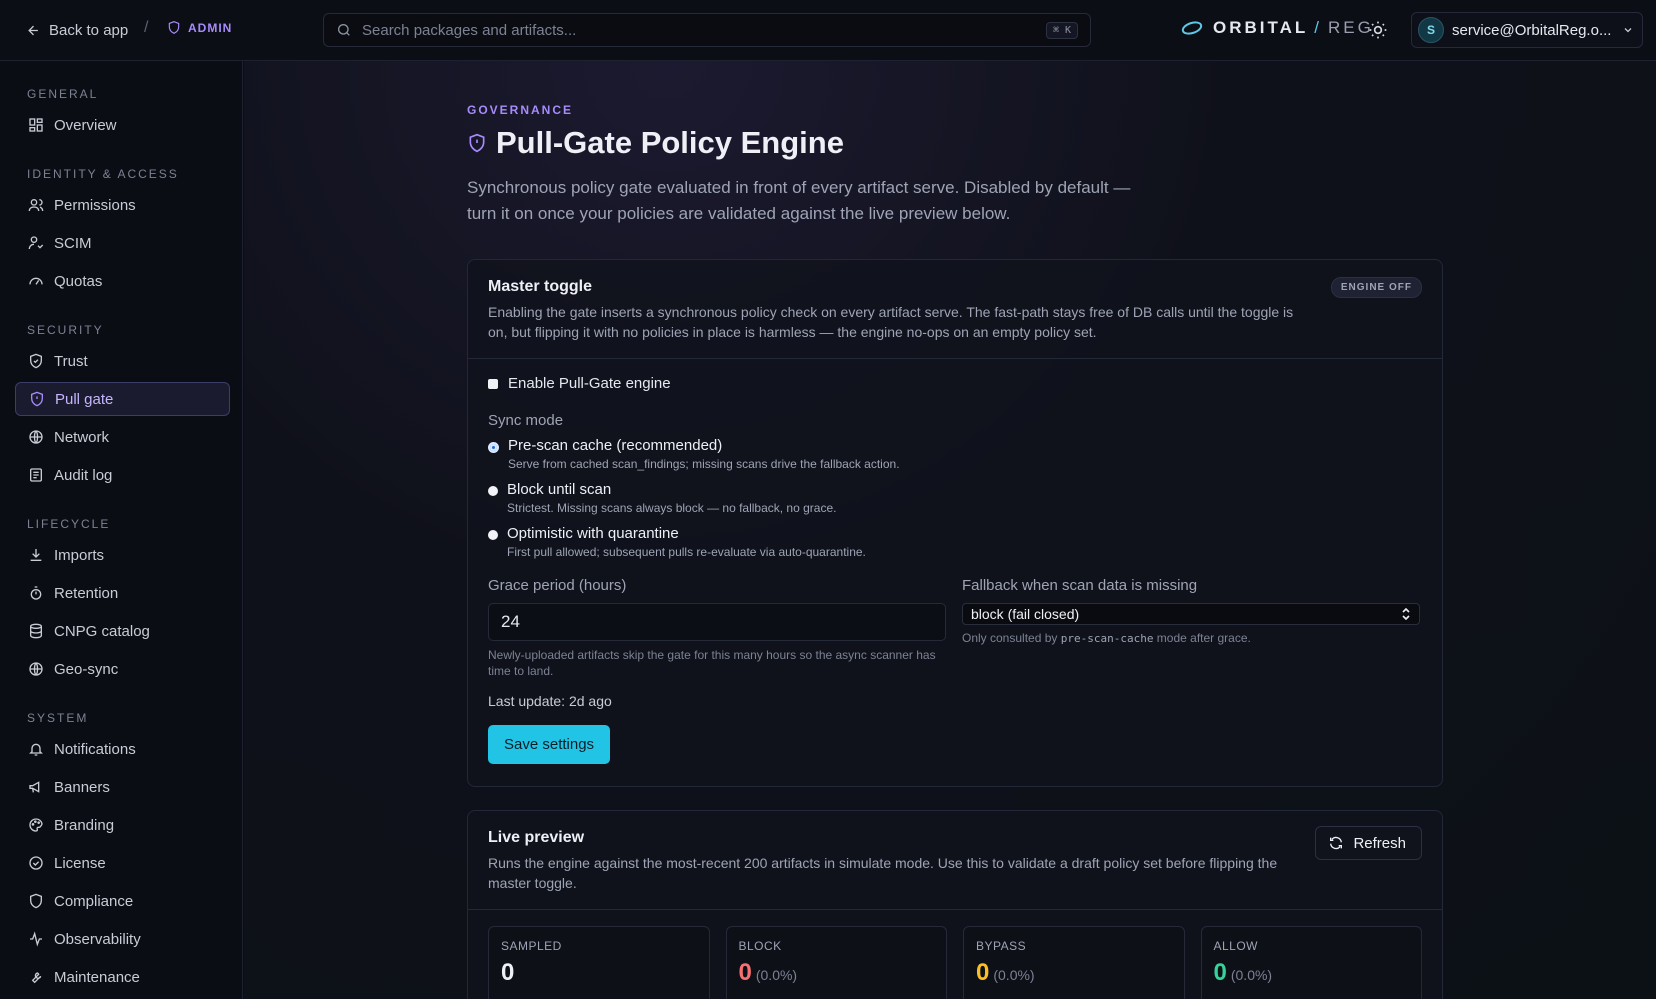 The width and height of the screenshot is (1656, 999). I want to click on grid-icon, so click(36, 125).